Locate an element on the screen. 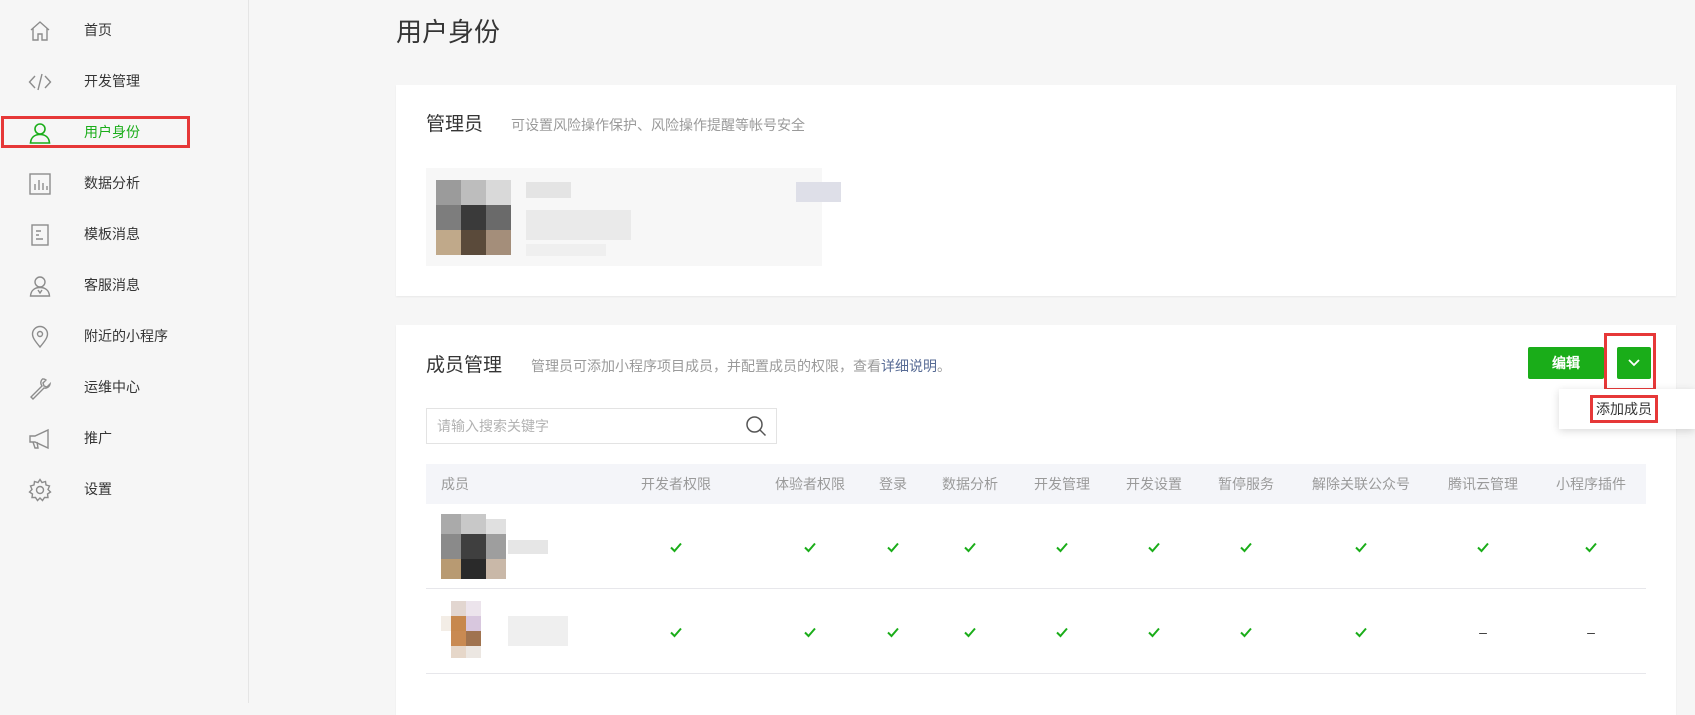  sidebar-item-dev-management: 开发管理 is located at coordinates (124, 81).